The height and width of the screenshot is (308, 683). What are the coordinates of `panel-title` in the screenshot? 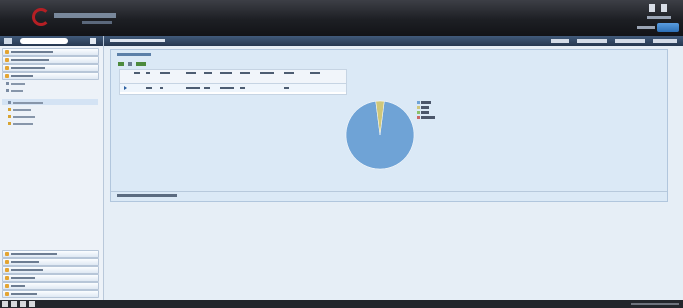 It's located at (134, 54).